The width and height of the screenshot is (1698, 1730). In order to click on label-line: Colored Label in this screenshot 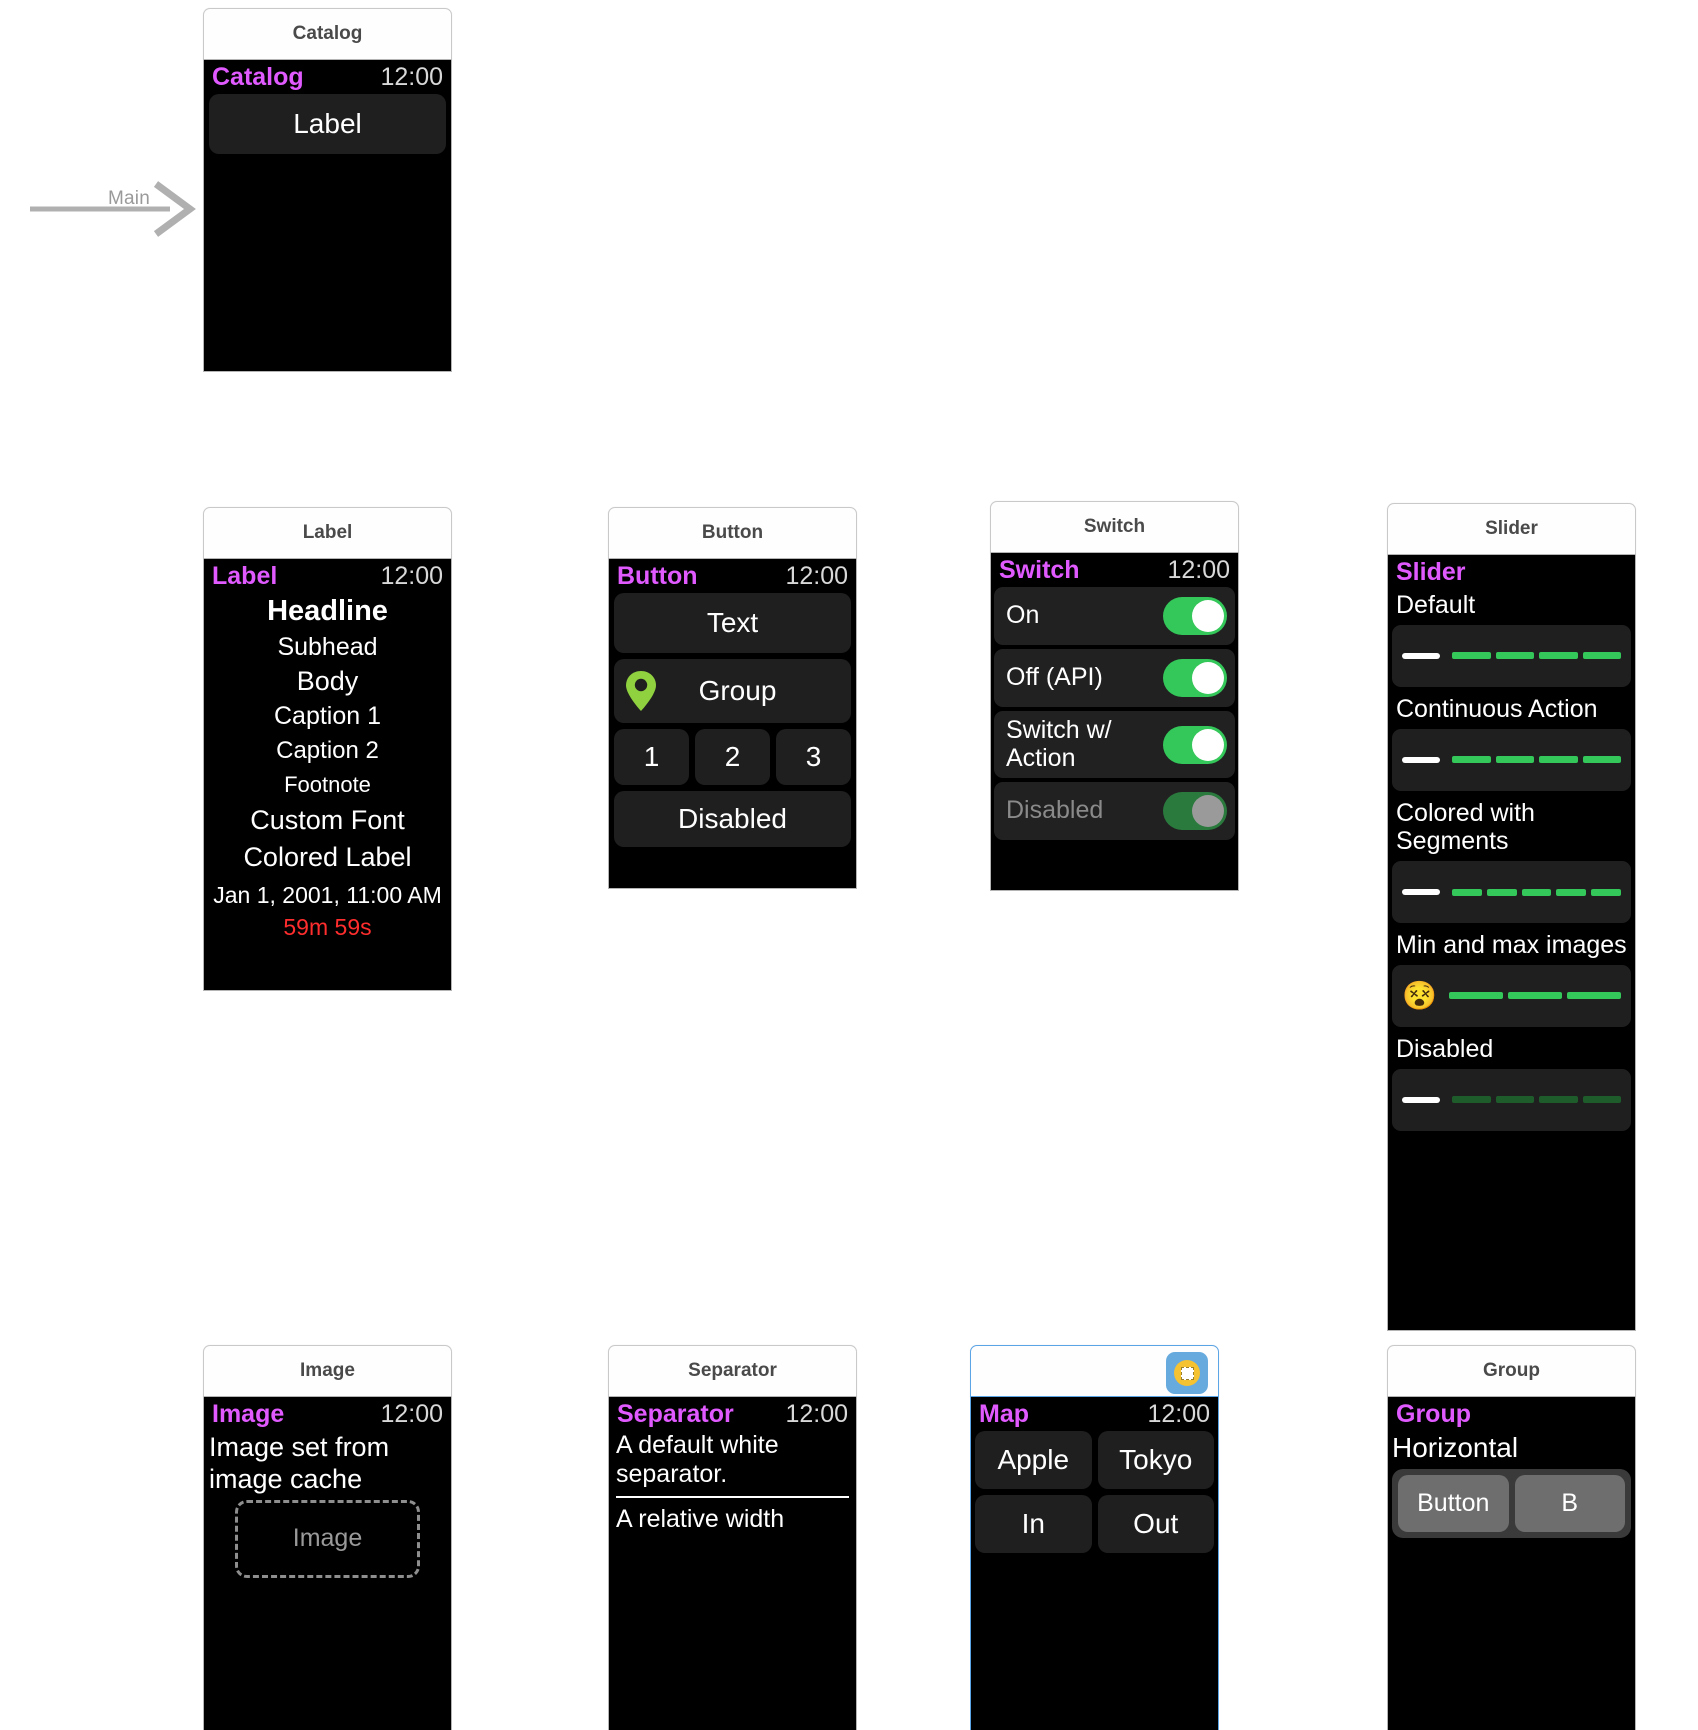, I will do `click(327, 856)`.